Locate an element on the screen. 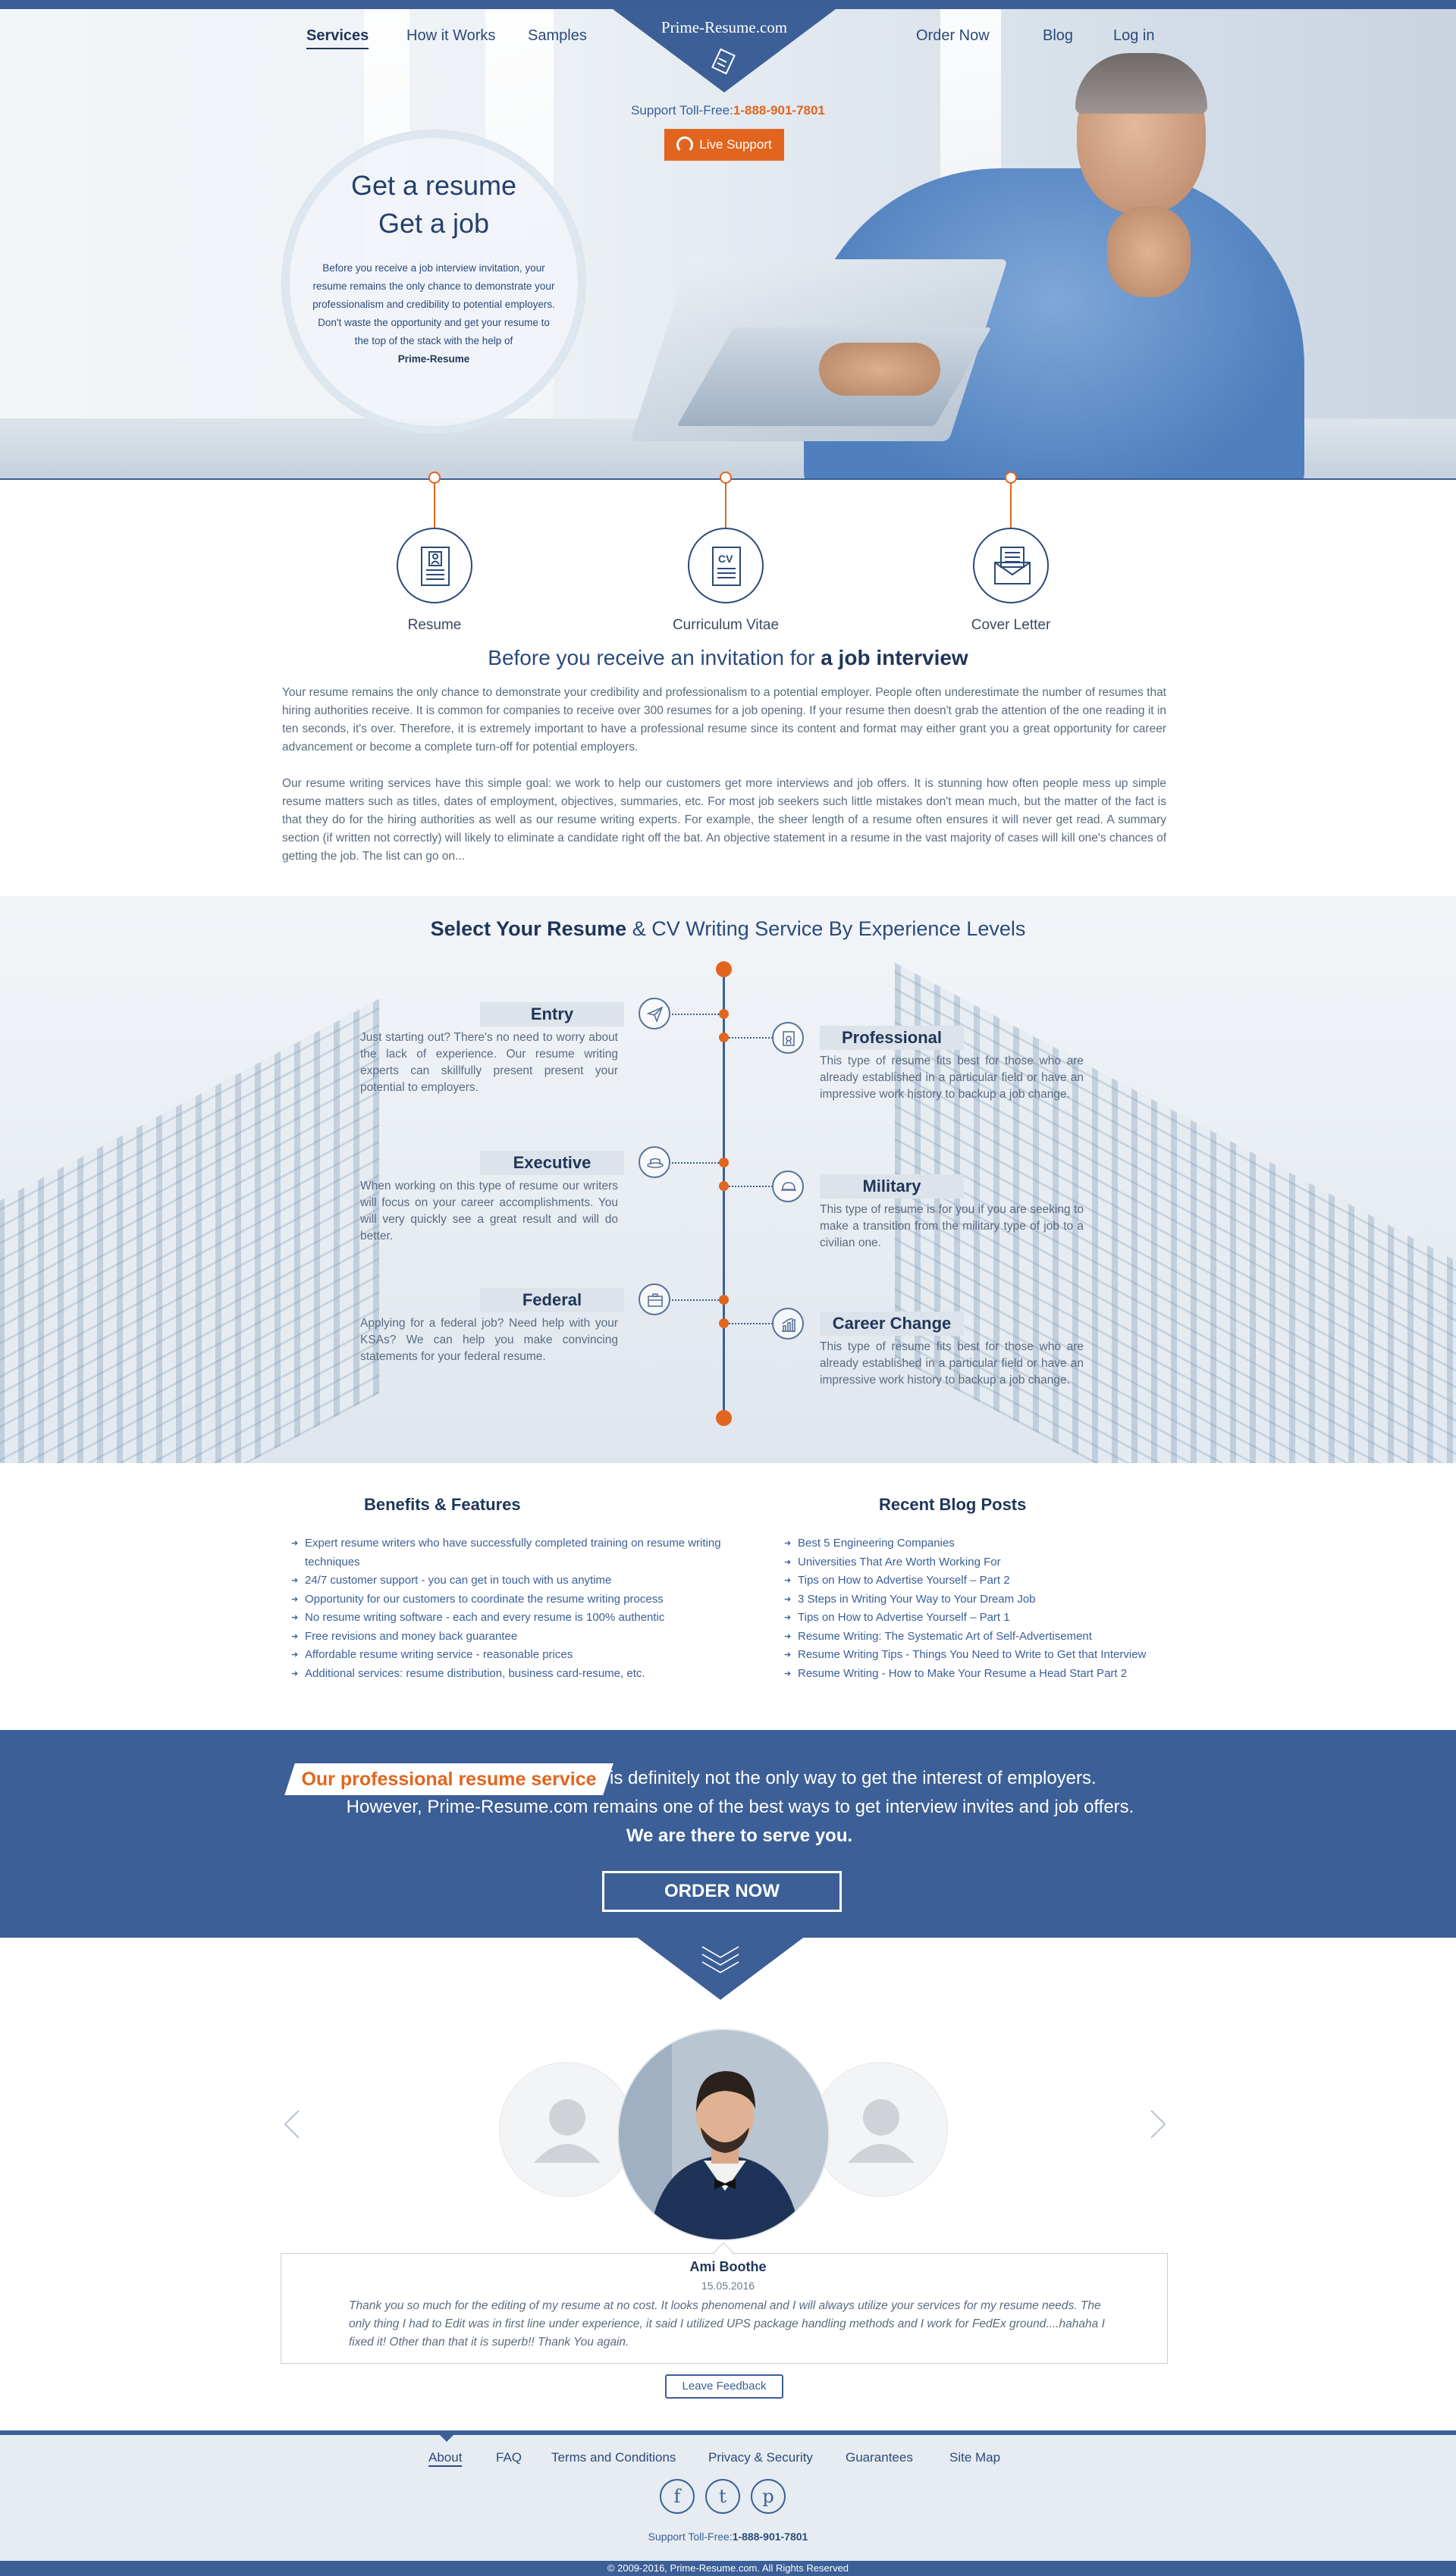  level-executive-tag: Executive is located at coordinates (552, 1163).